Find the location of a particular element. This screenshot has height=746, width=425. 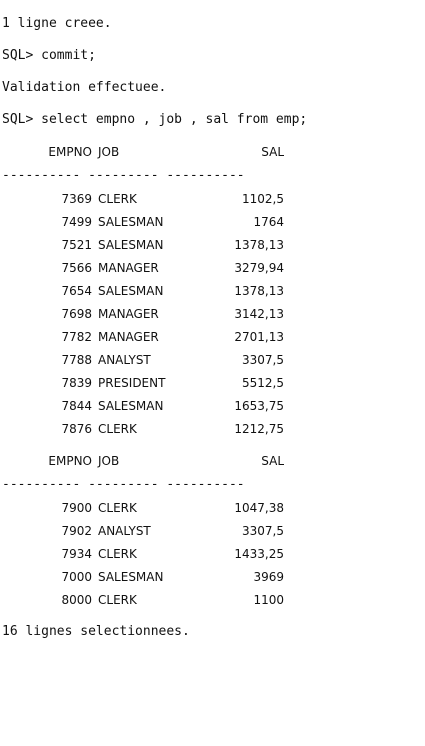

table-row: 7839 PRESIDENT 5512,5 is located at coordinates (154, 383).